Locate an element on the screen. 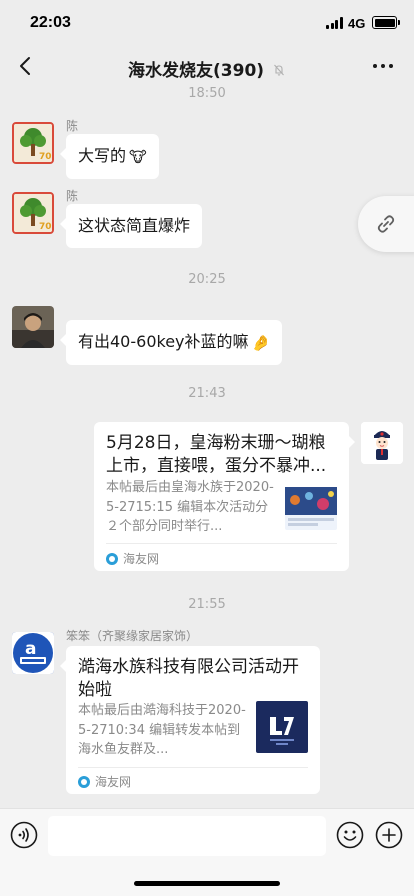 Image resolution: width=414 pixels, height=896 pixels. floating-link-button is located at coordinates (386, 224).